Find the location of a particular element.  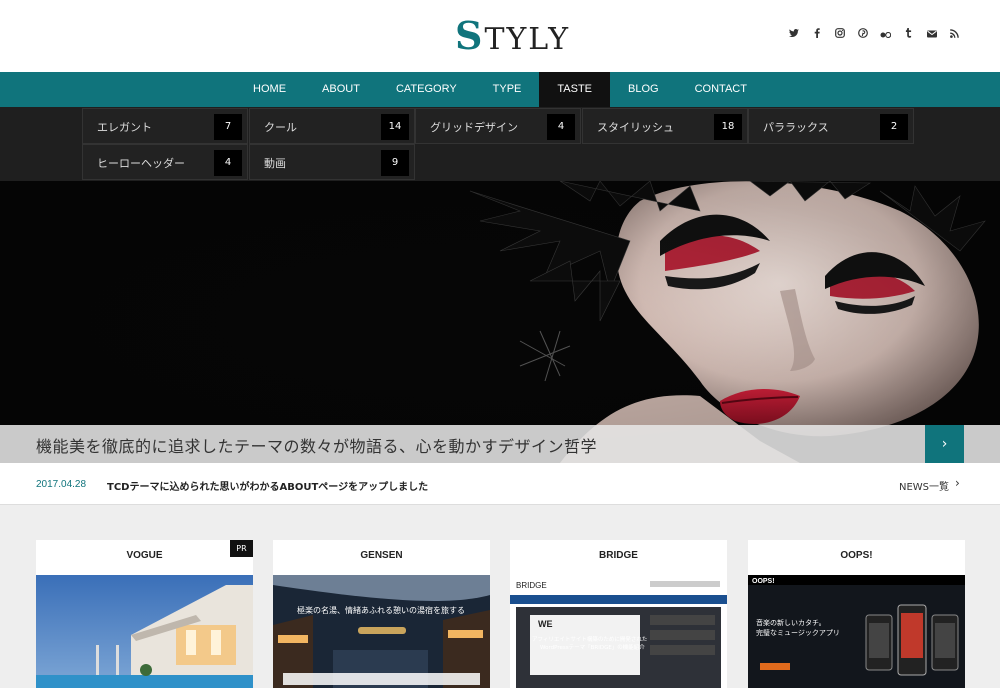

site-logo: STYLY is located at coordinates (512, 38).